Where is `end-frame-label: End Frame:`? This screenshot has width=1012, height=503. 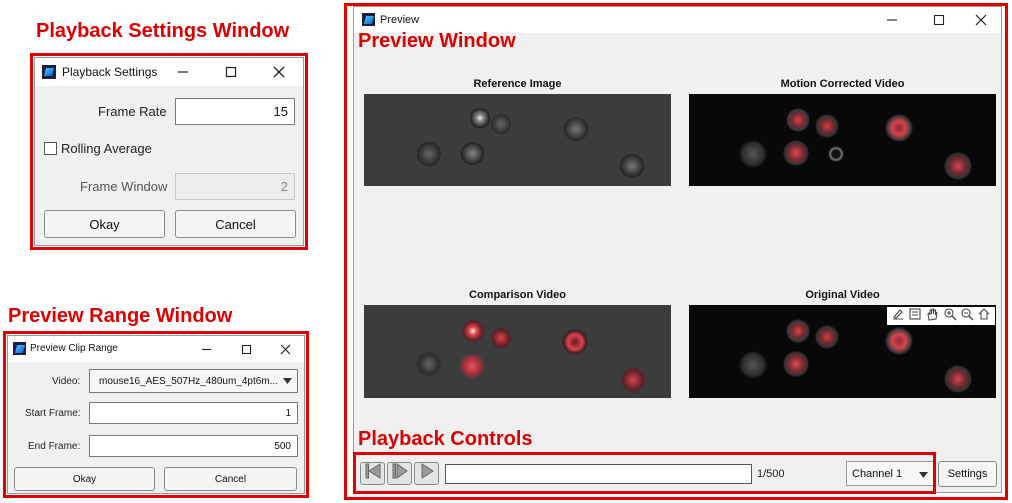
end-frame-label: End Frame: is located at coordinates (54, 446).